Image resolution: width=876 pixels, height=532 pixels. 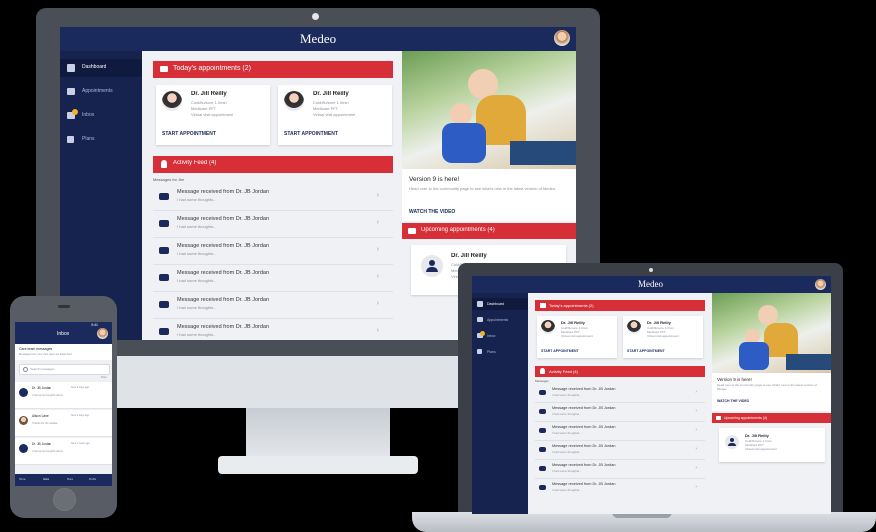 What do you see at coordinates (745, 418) in the screenshot?
I see `section-title: Upcoming appointments (4)` at bounding box center [745, 418].